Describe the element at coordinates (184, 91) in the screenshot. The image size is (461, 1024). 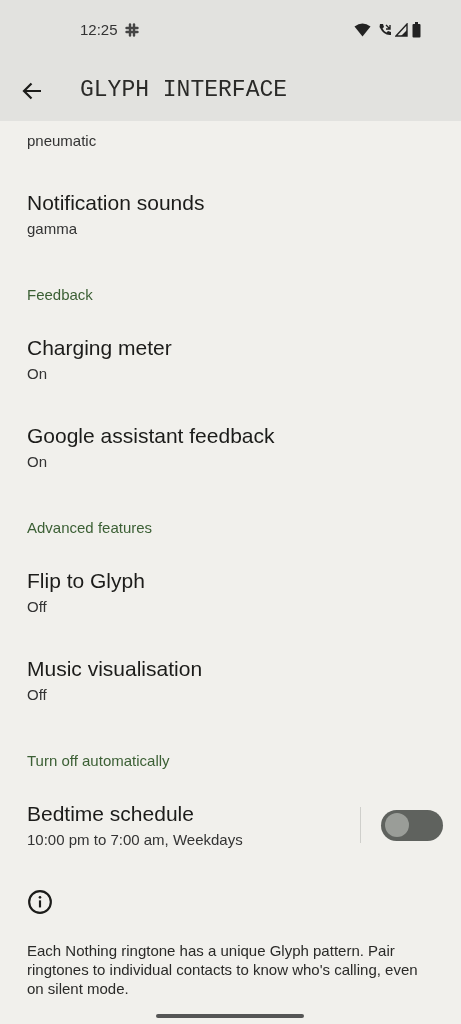
I see `page-title: GLYPH INTERFACE` at that location.